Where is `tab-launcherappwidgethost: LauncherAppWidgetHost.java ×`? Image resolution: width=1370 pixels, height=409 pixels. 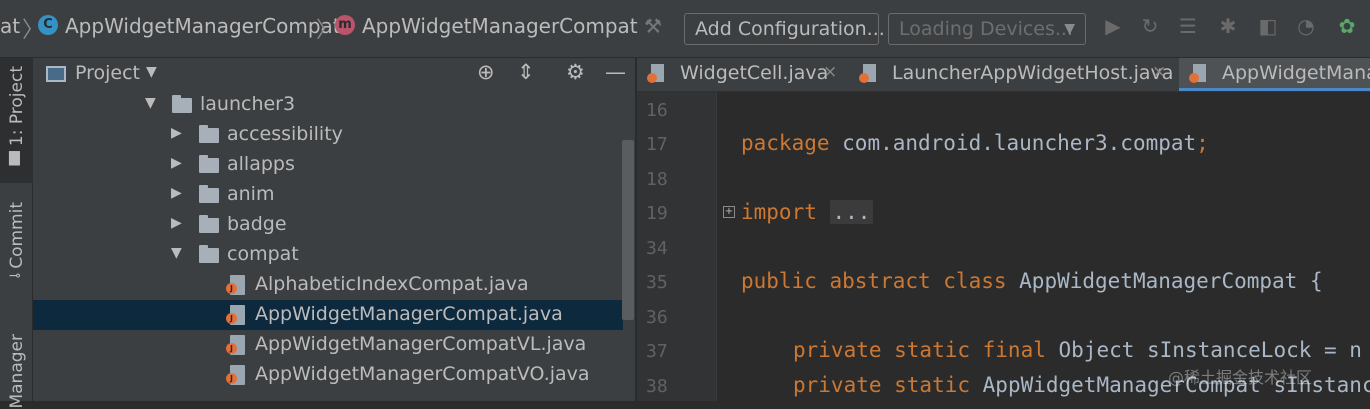 tab-launcherappwidgethost: LauncherAppWidgetHost.java × is located at coordinates (1014, 74).